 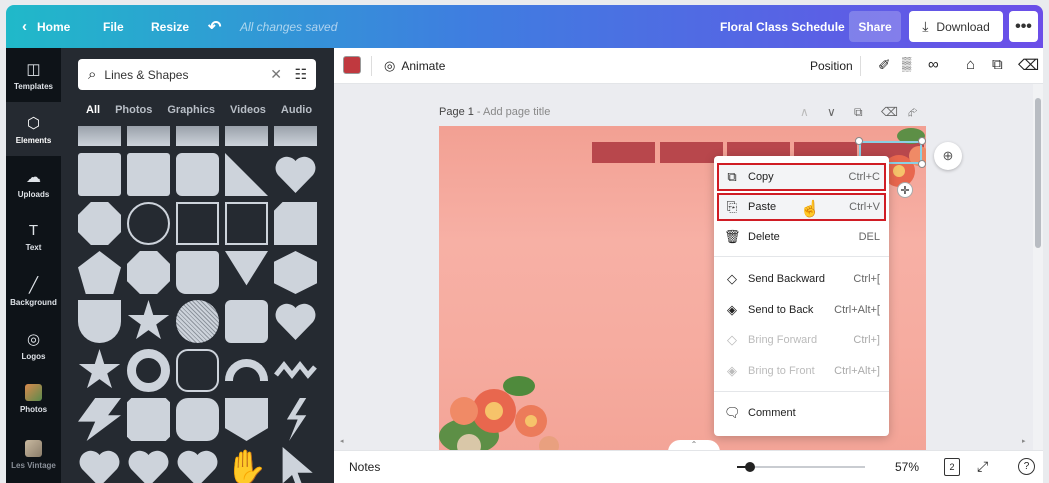 What do you see at coordinates (956, 26) in the screenshot?
I see `download-button: ⤓ Download` at bounding box center [956, 26].